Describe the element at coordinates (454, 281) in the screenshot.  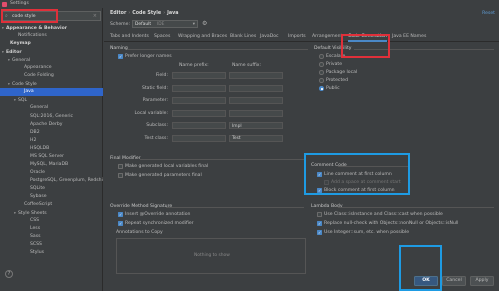
I see `cancel-button: Cancel` at that location.